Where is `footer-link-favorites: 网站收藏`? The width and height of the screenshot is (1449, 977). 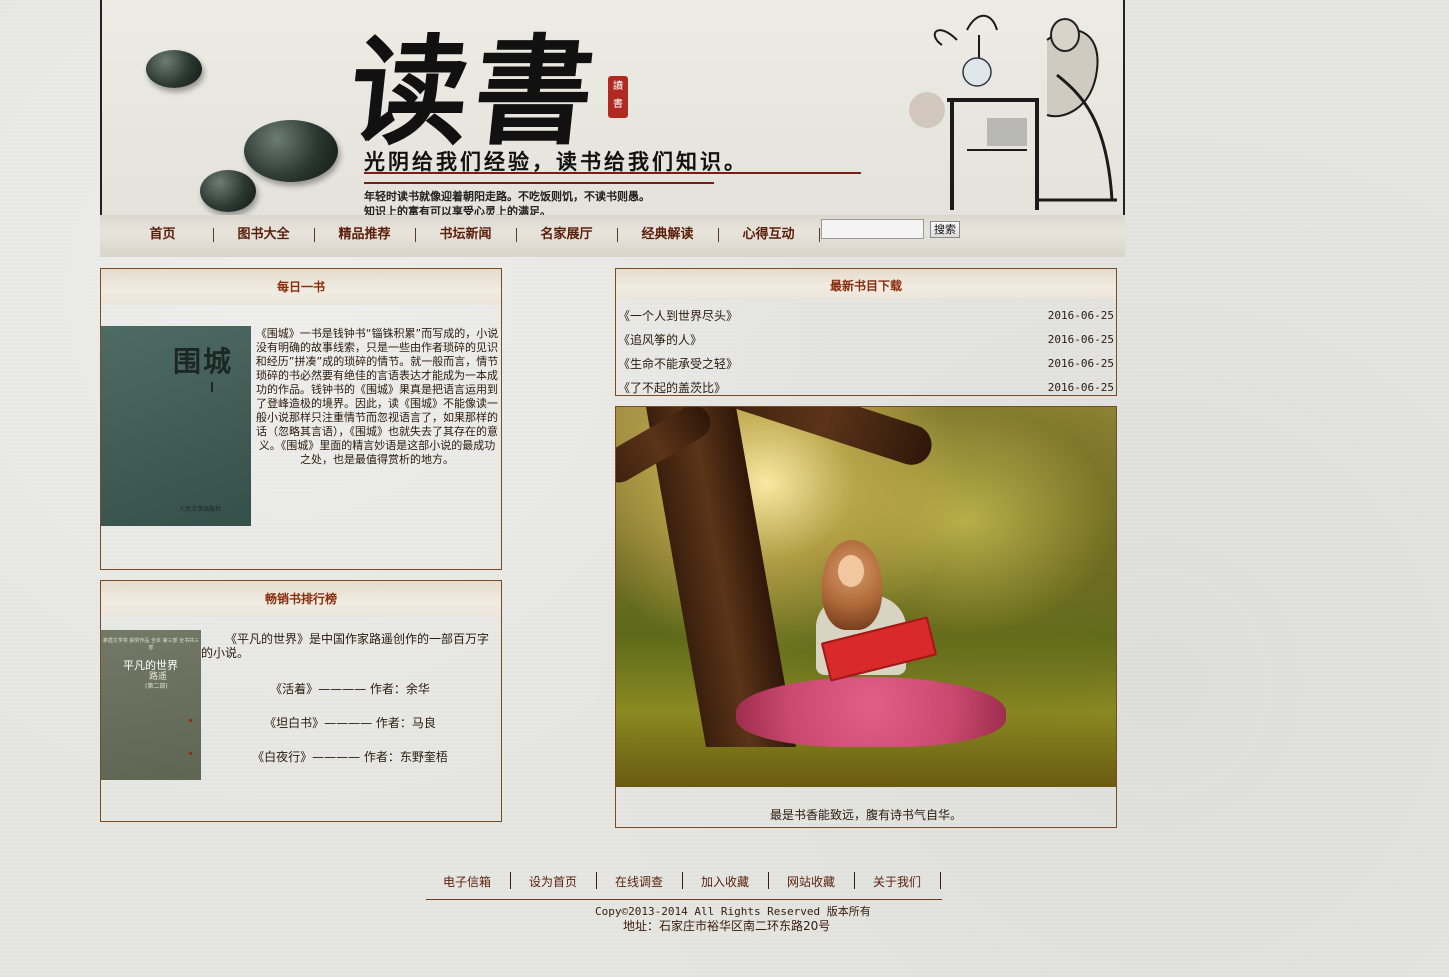 footer-link-favorites: 网站收藏 is located at coordinates (811, 882).